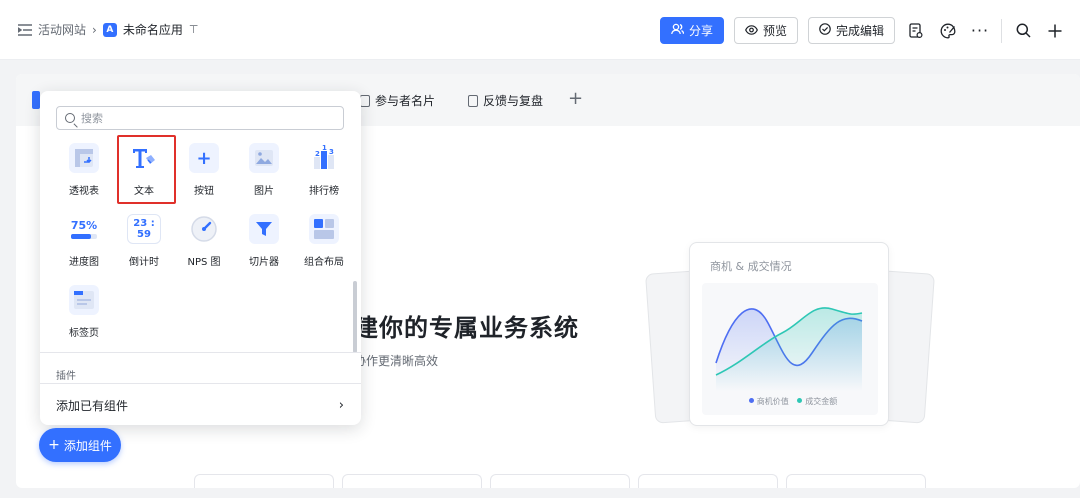 The width and height of the screenshot is (1080, 498). I want to click on widget-combined-layout: 组合布局, so click(324, 241).